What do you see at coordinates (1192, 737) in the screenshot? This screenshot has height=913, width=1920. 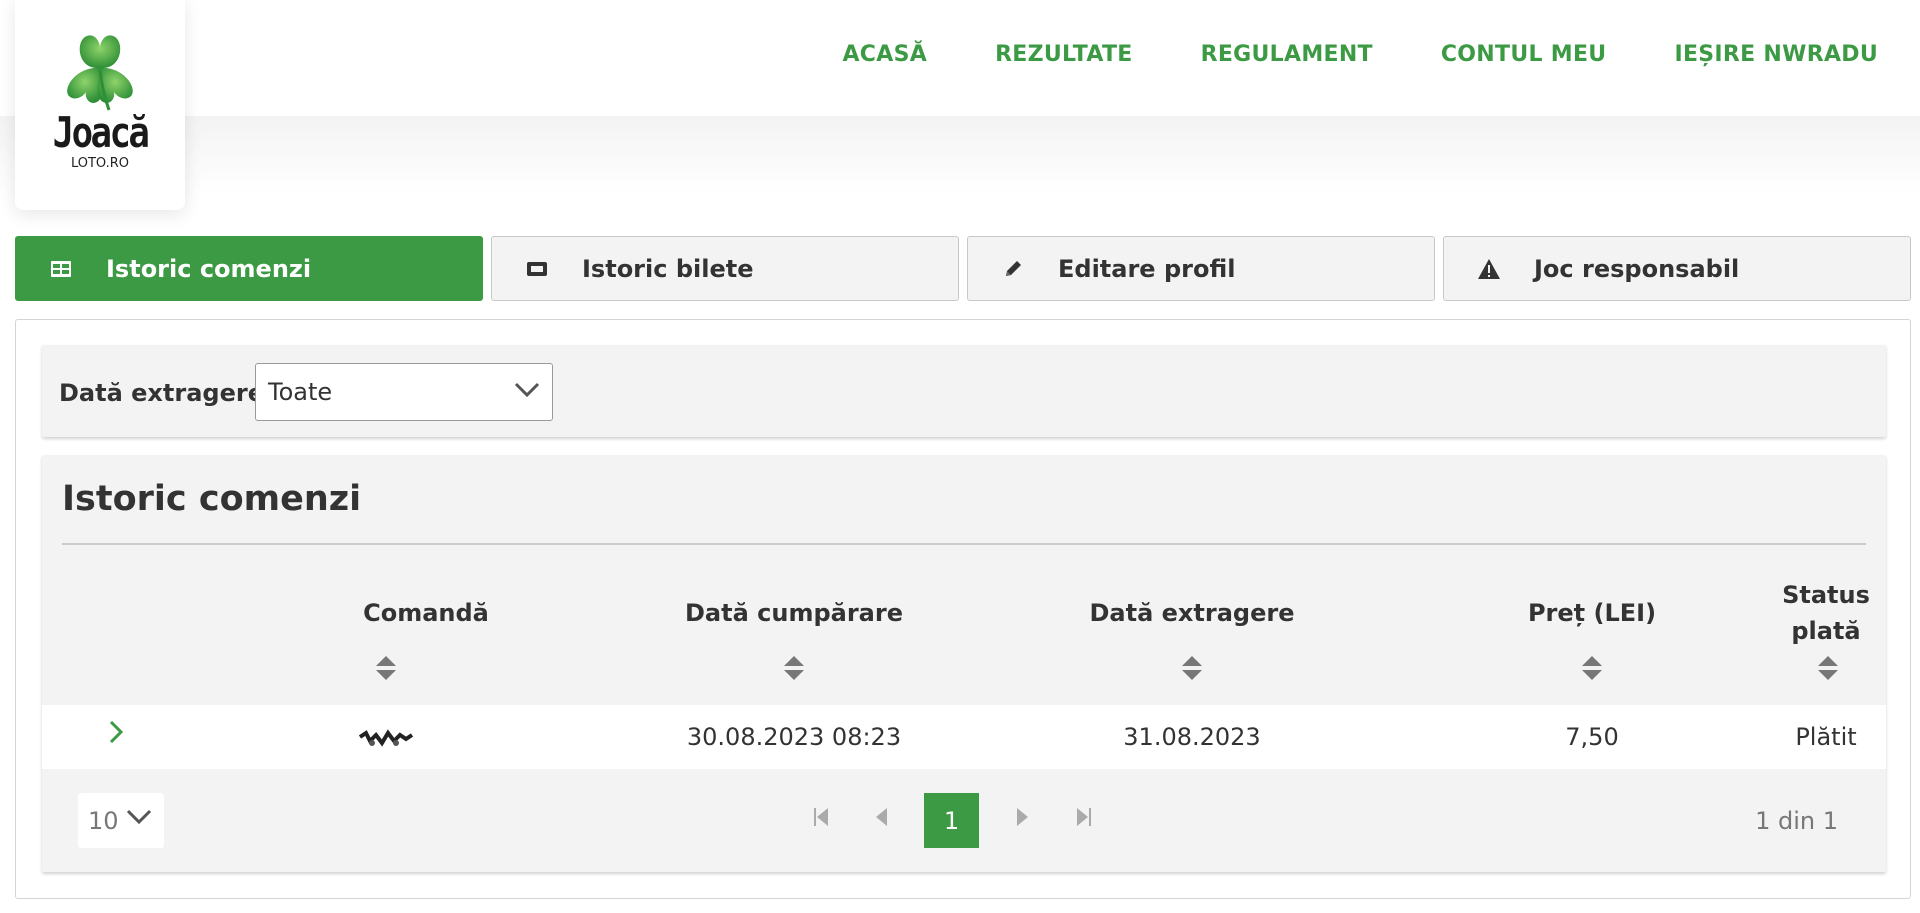 I see `draw-date-cell: 31.08.2023` at bounding box center [1192, 737].